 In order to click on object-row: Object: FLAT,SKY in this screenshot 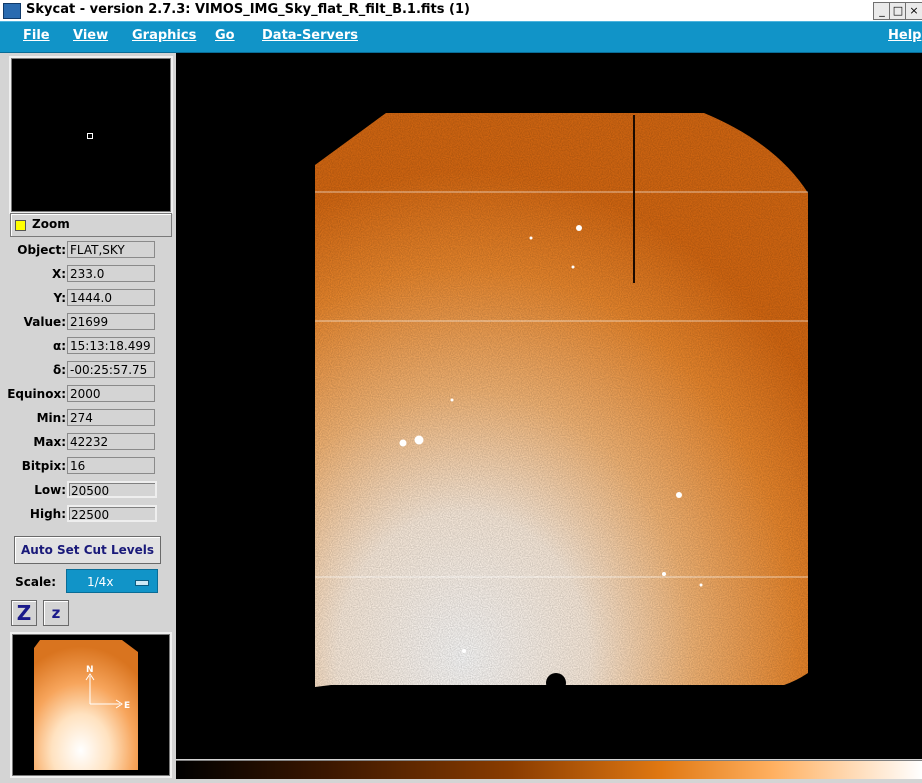, I will do `click(90, 251)`.